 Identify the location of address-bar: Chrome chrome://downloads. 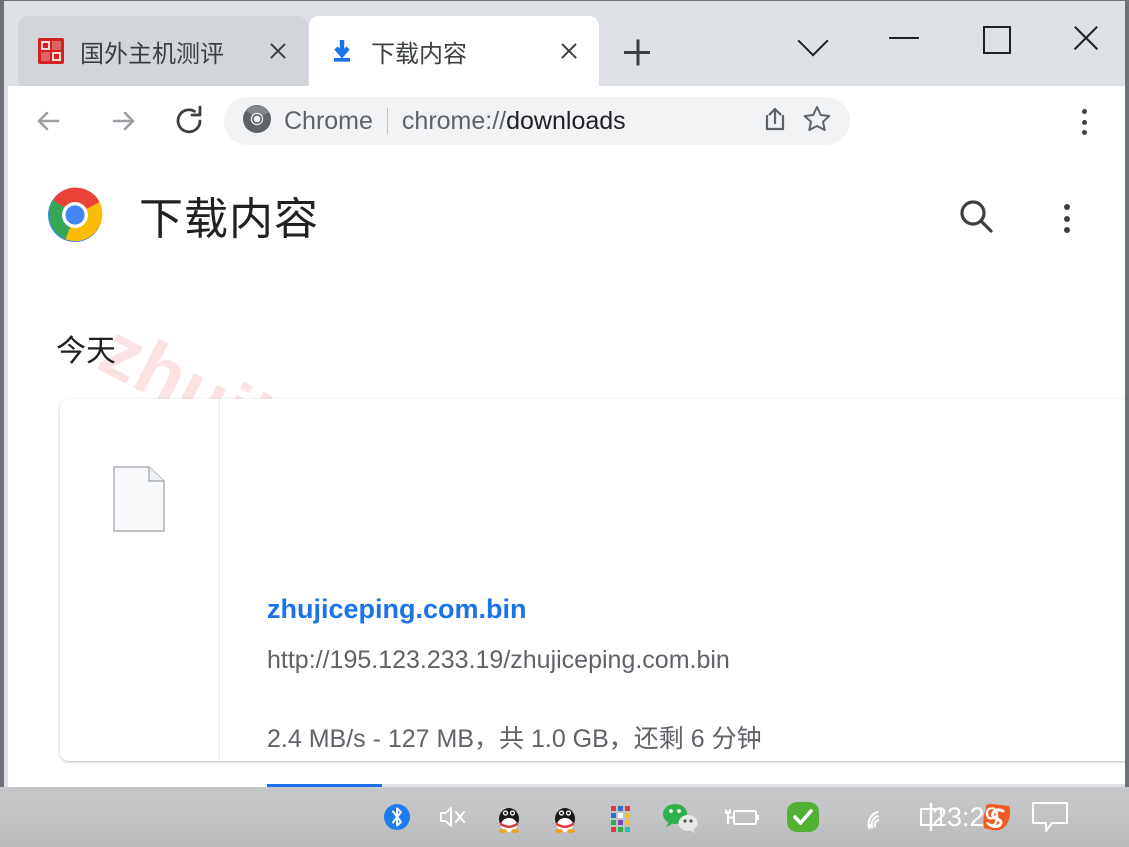
(537, 121).